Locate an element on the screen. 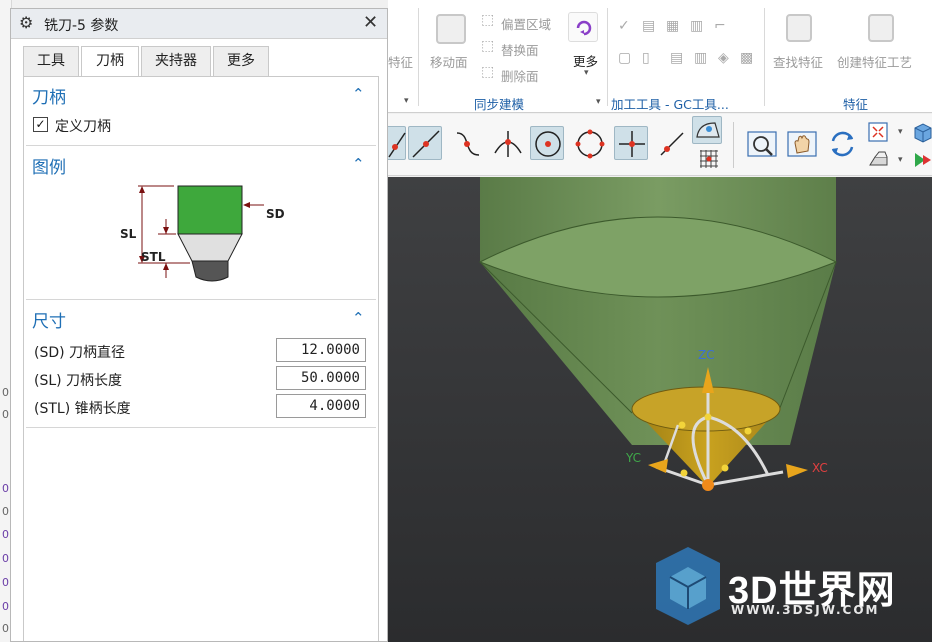  tool-icon: ▯ is located at coordinates (646, 58).